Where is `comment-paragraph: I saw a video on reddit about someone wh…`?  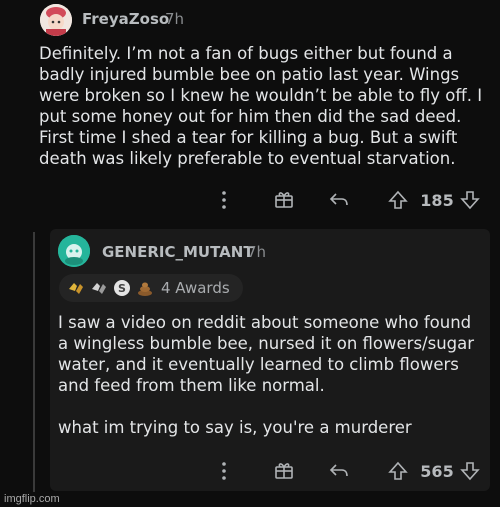
comment-paragraph: I saw a video on reddit about someone wh… is located at coordinates (266, 354).